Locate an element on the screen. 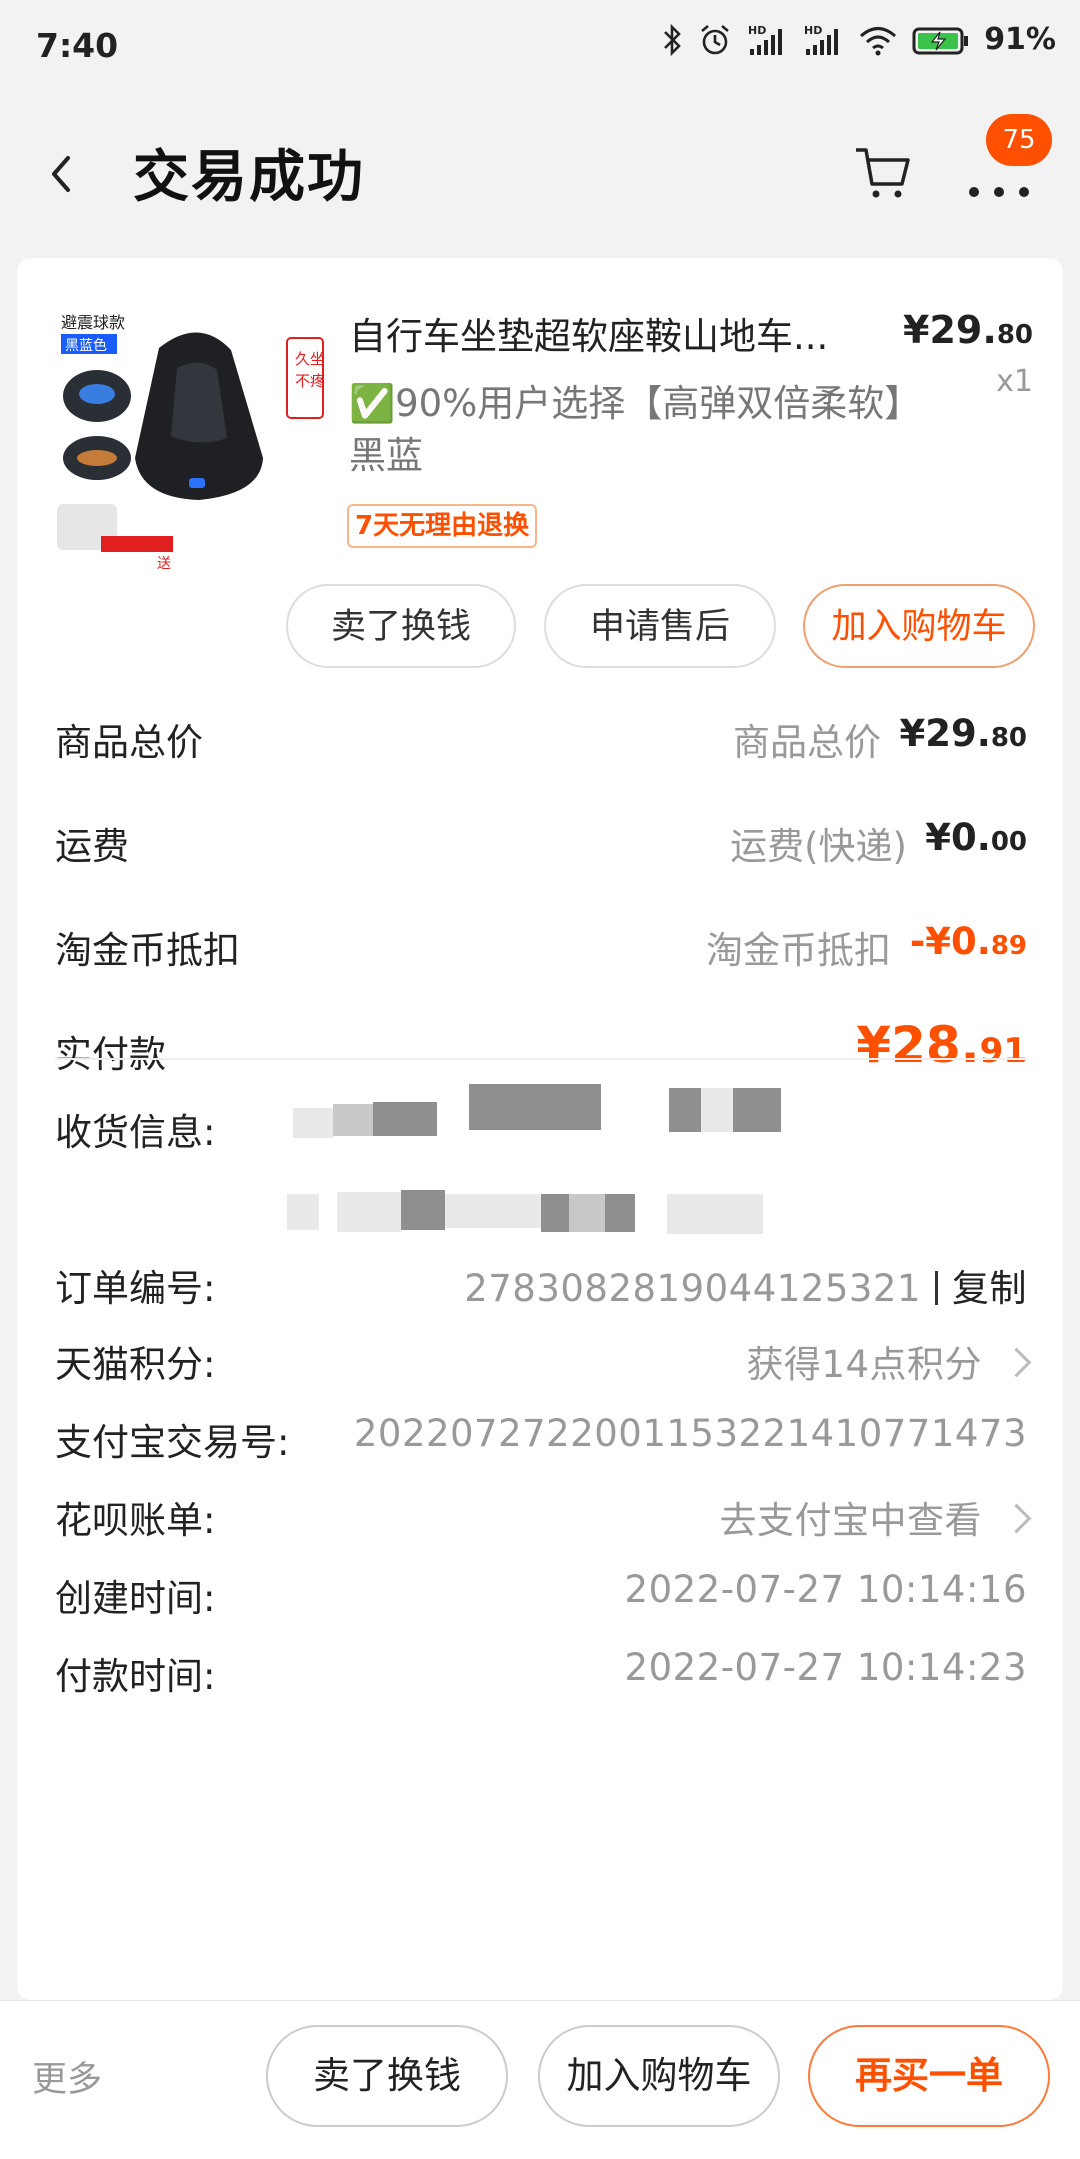  svg-text: 不疼 is located at coordinates (310, 381).